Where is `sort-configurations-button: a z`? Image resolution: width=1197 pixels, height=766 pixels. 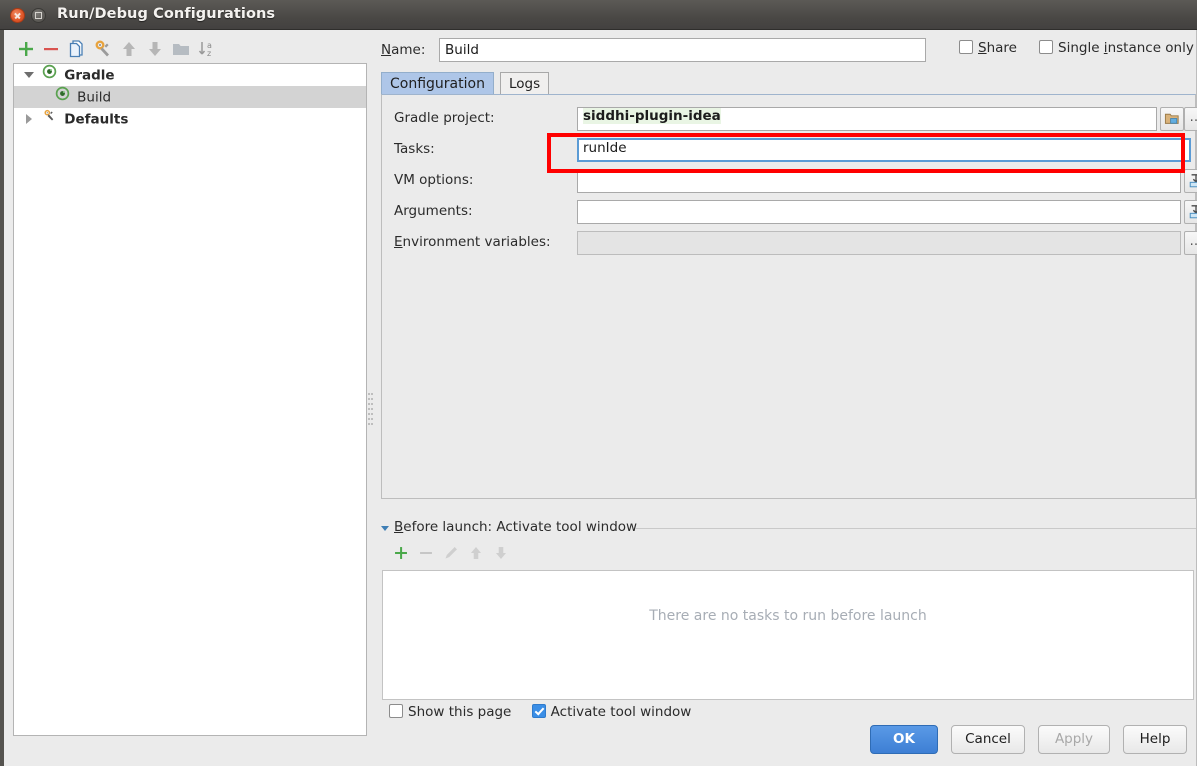
sort-configurations-button: a z is located at coordinates (207, 49).